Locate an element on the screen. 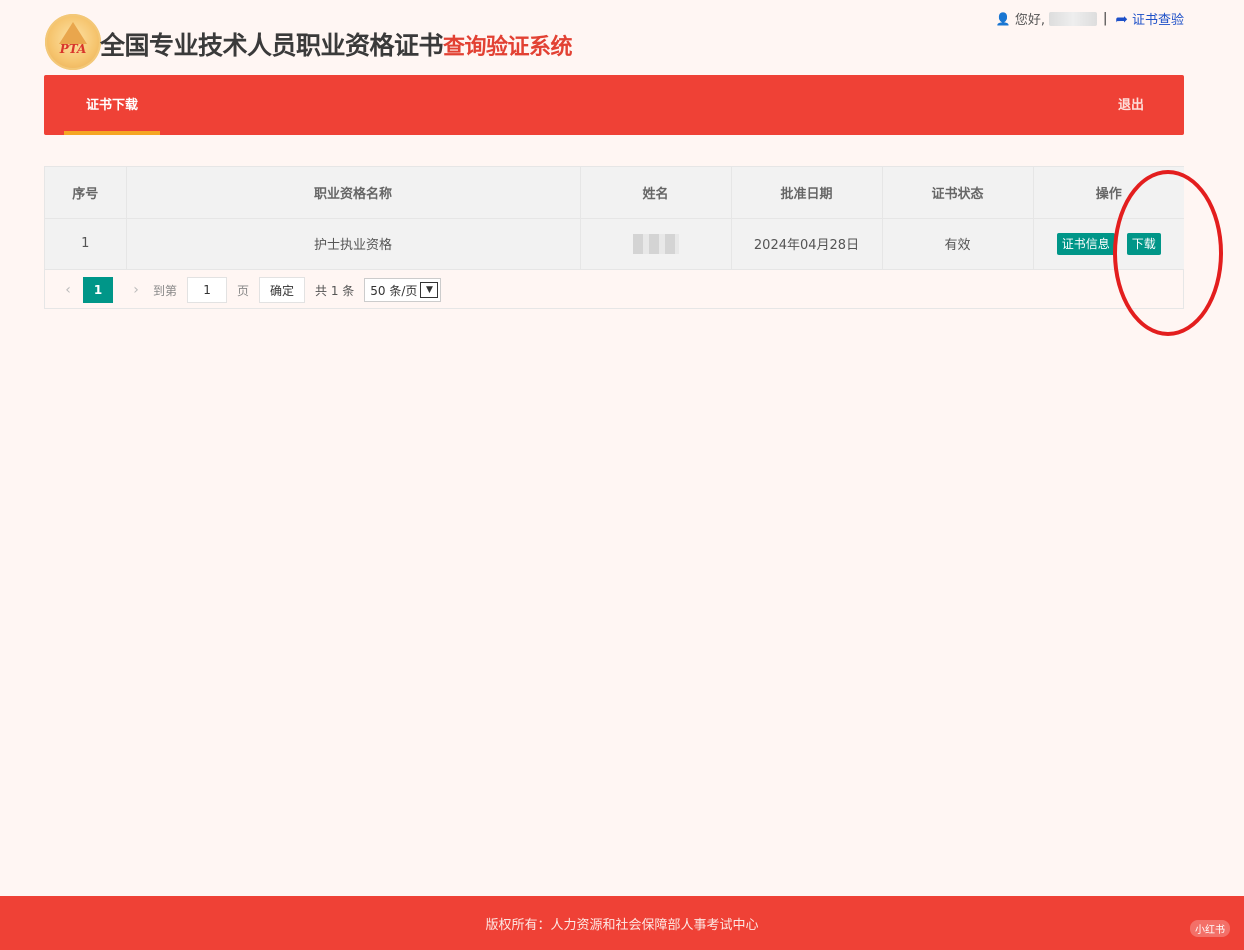 This screenshot has height=950, width=1244. page-unit-label: 页 is located at coordinates (243, 290).